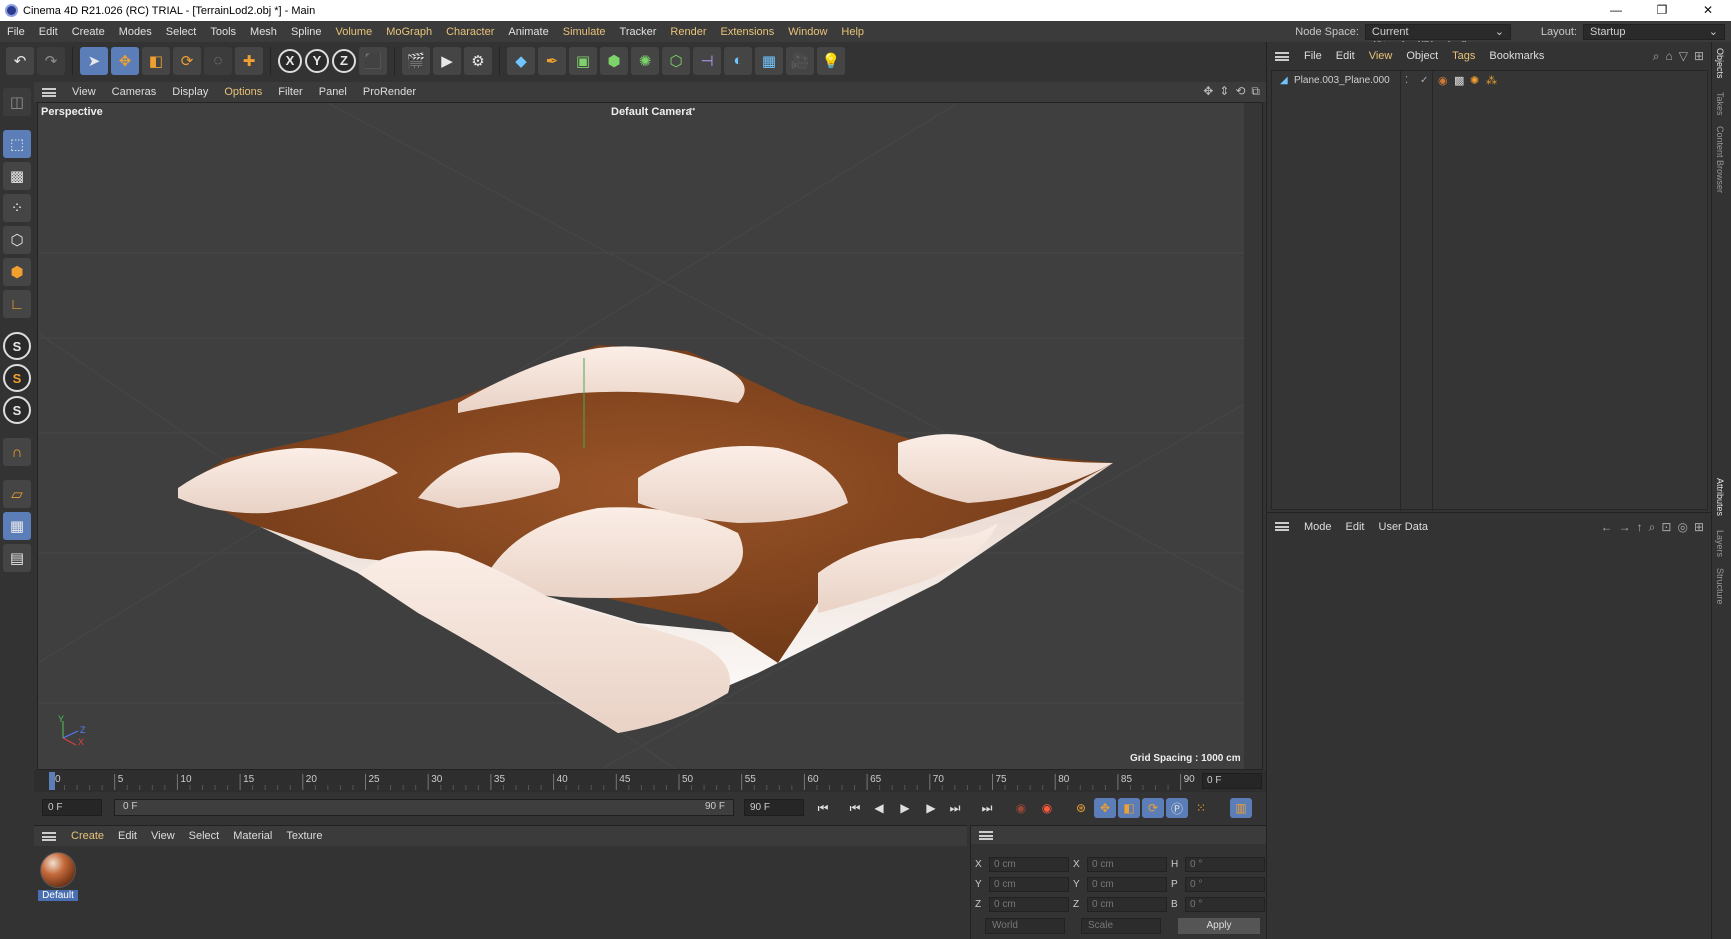  Describe the element at coordinates (1625, 527) in the screenshot. I see `forward-arrow-icon: →` at that location.